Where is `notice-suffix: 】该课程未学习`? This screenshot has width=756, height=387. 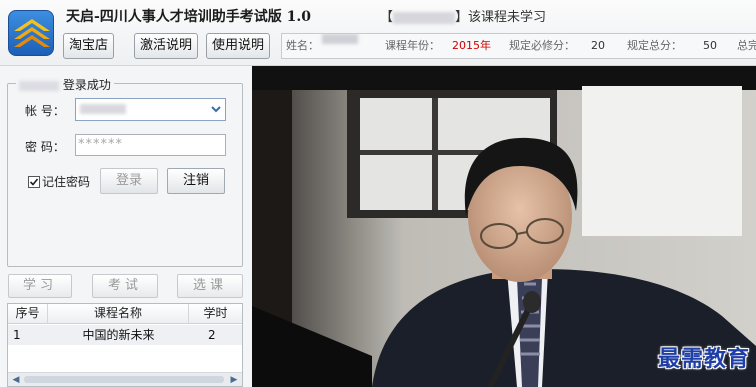 notice-suffix: 】该课程未学习 is located at coordinates (501, 17).